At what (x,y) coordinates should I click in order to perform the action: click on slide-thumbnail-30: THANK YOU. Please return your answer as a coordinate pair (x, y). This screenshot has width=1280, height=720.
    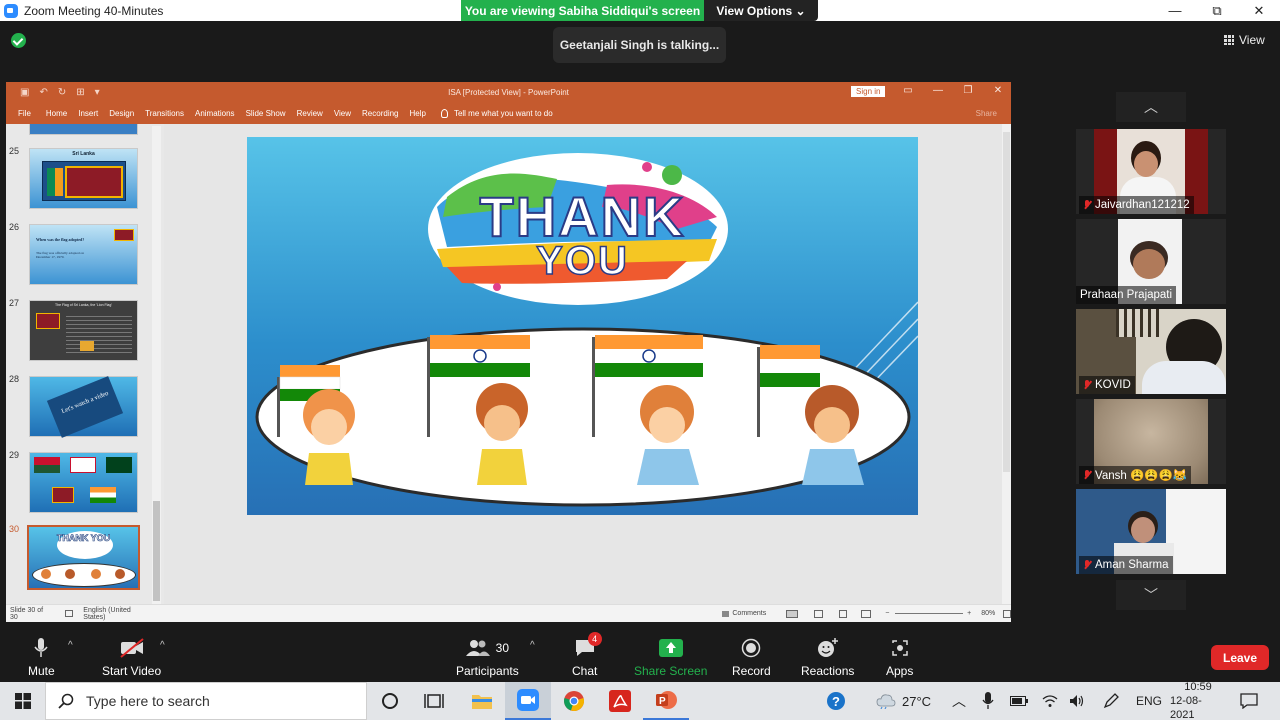
    Looking at the image, I should click on (83, 557).